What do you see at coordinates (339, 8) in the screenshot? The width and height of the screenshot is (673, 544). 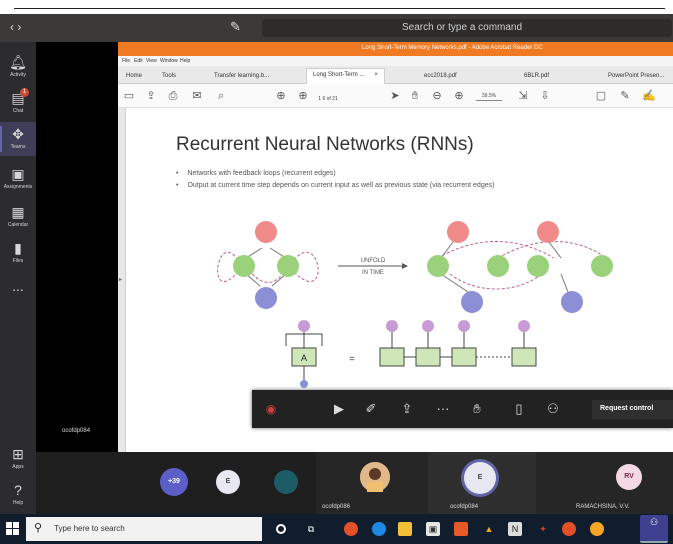 I see `divider` at bounding box center [339, 8].